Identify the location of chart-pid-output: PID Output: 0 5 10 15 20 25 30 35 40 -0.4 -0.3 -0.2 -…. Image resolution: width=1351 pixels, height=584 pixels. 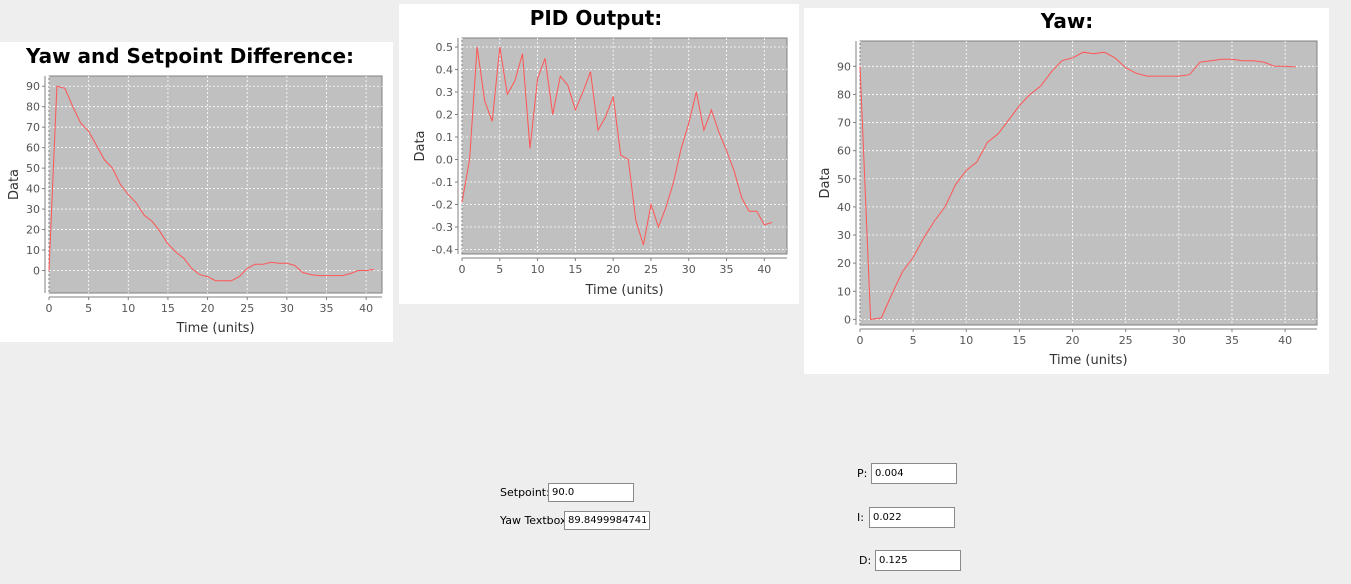
(600, 152).